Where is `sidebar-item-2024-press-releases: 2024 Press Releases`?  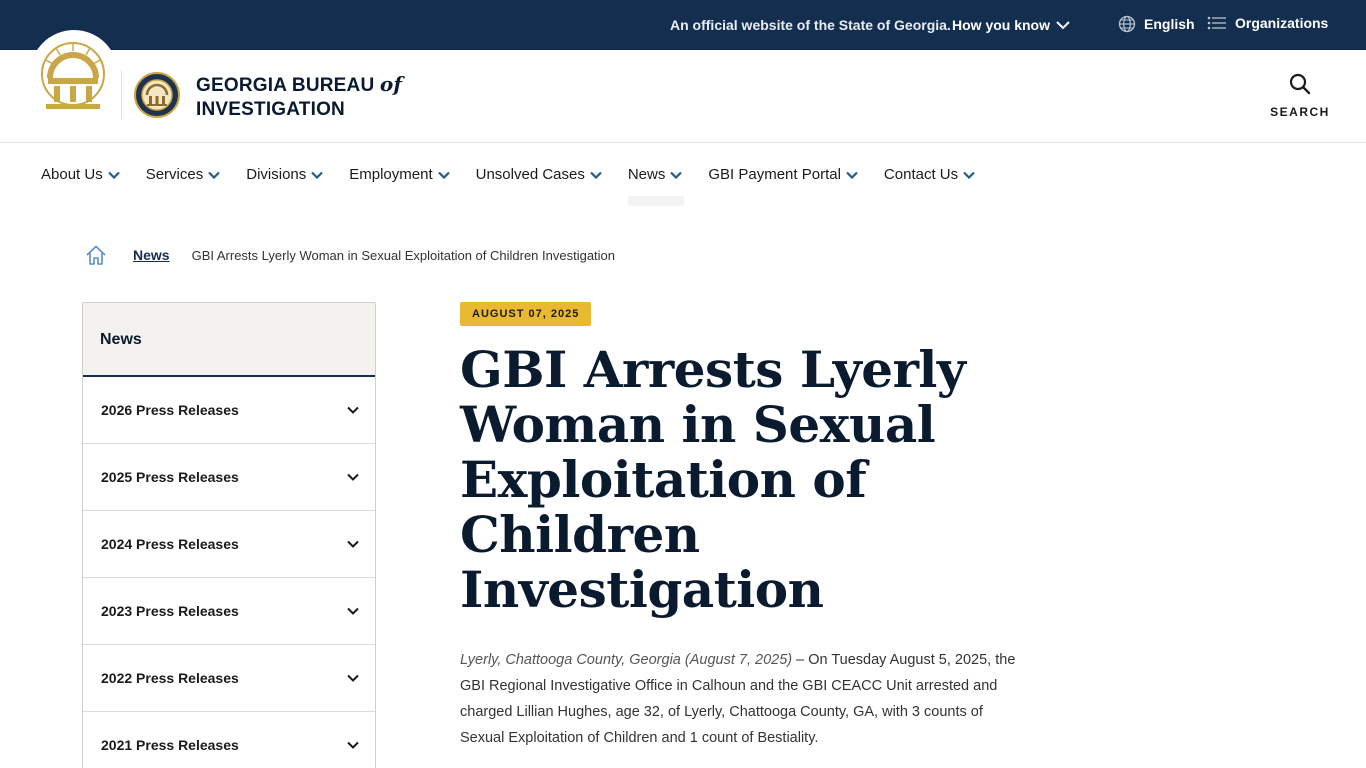 sidebar-item-2024-press-releases: 2024 Press Releases is located at coordinates (229, 544).